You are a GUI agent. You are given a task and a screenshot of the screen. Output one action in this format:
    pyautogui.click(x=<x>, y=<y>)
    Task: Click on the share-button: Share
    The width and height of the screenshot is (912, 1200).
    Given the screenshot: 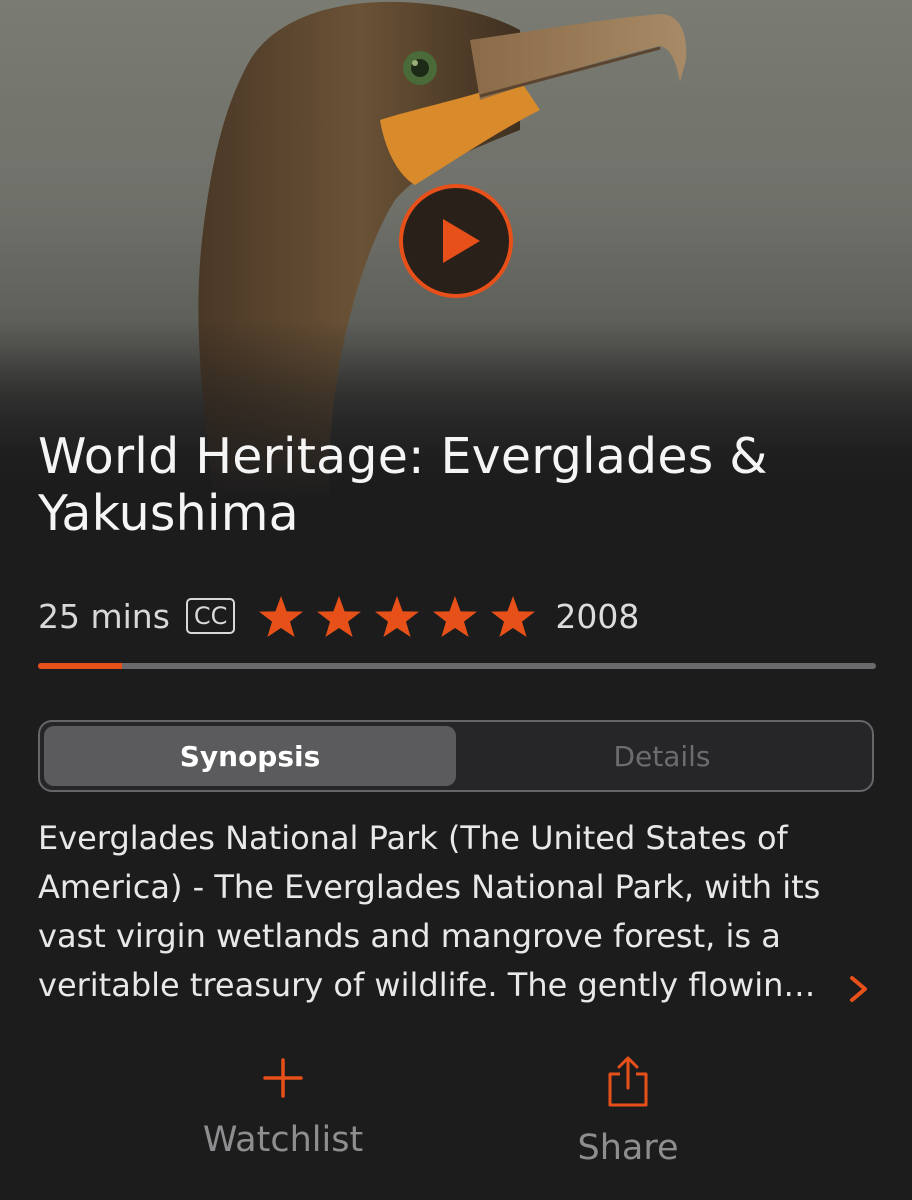 What is the action you would take?
    pyautogui.click(x=628, y=1112)
    